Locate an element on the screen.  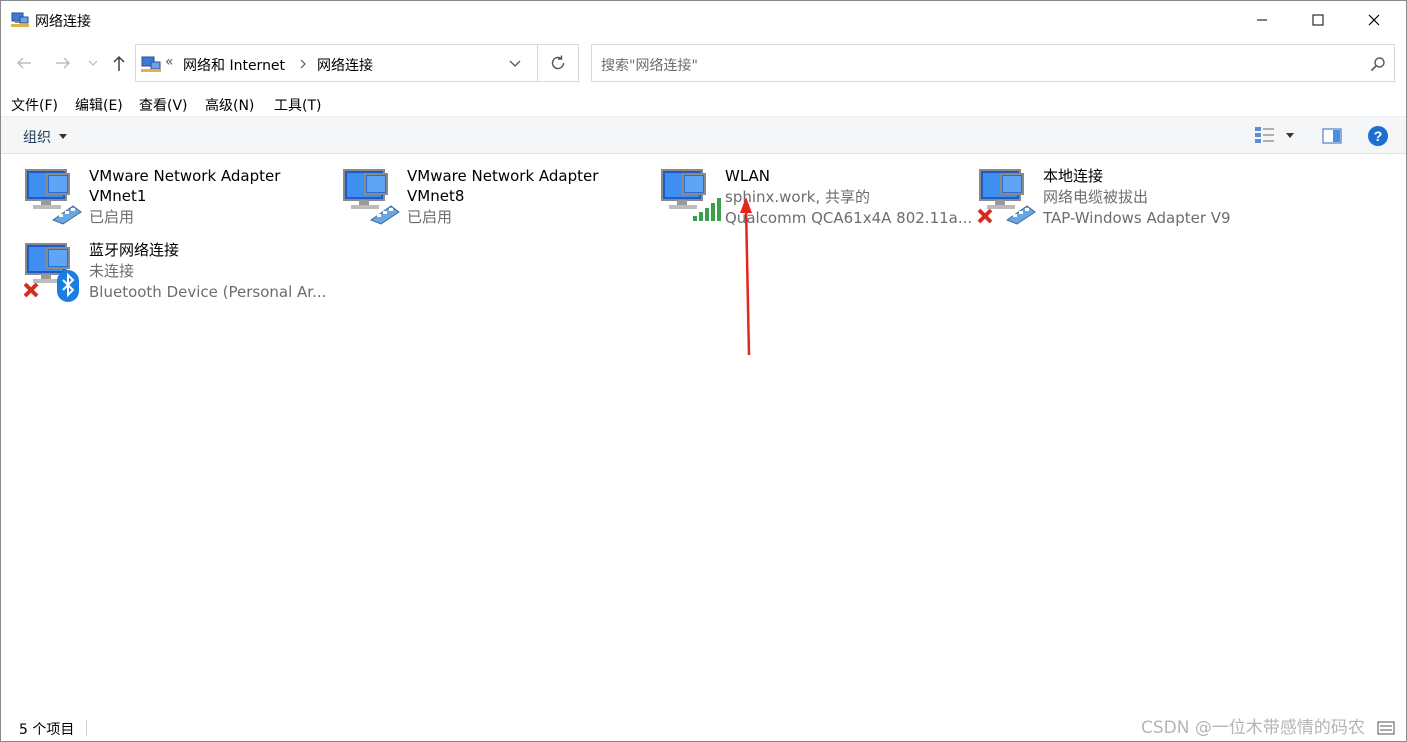
ethernet-disconnected-icon is located at coordinates (1006, 197).